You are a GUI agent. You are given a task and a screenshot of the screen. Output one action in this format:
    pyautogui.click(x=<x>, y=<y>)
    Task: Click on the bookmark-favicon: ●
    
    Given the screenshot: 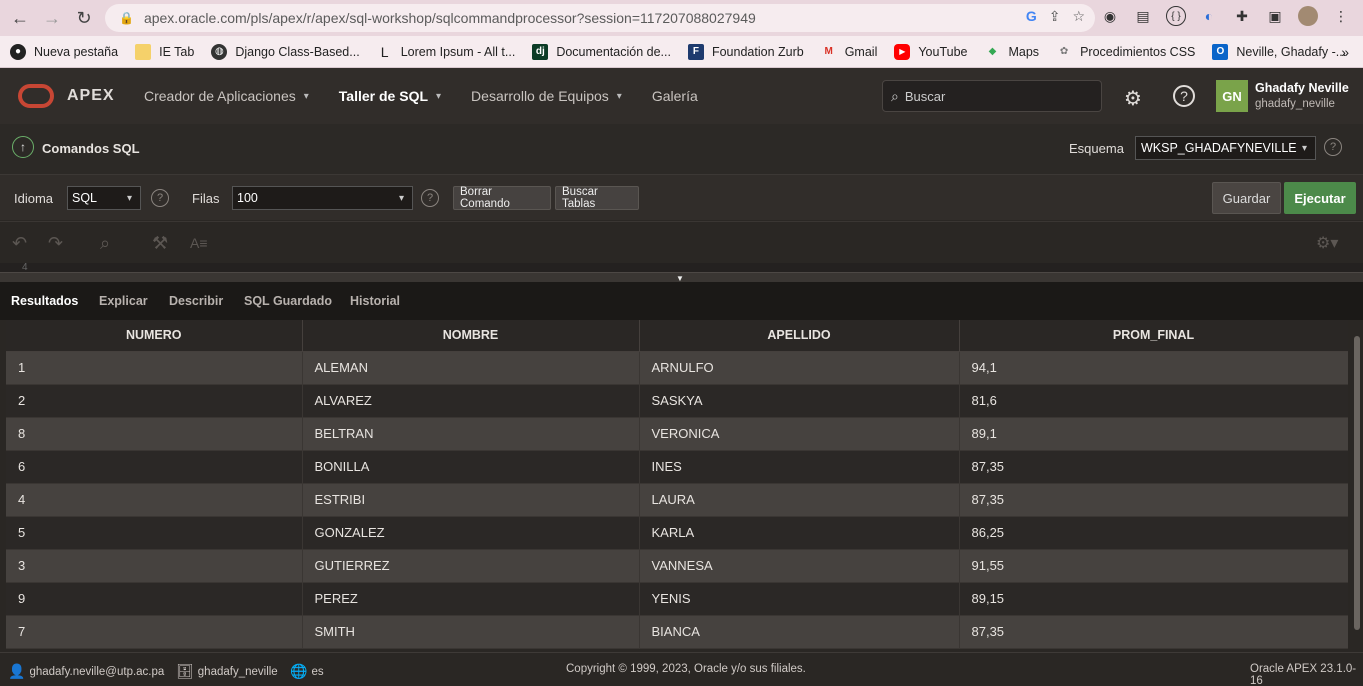 What is the action you would take?
    pyautogui.click(x=18, y=51)
    